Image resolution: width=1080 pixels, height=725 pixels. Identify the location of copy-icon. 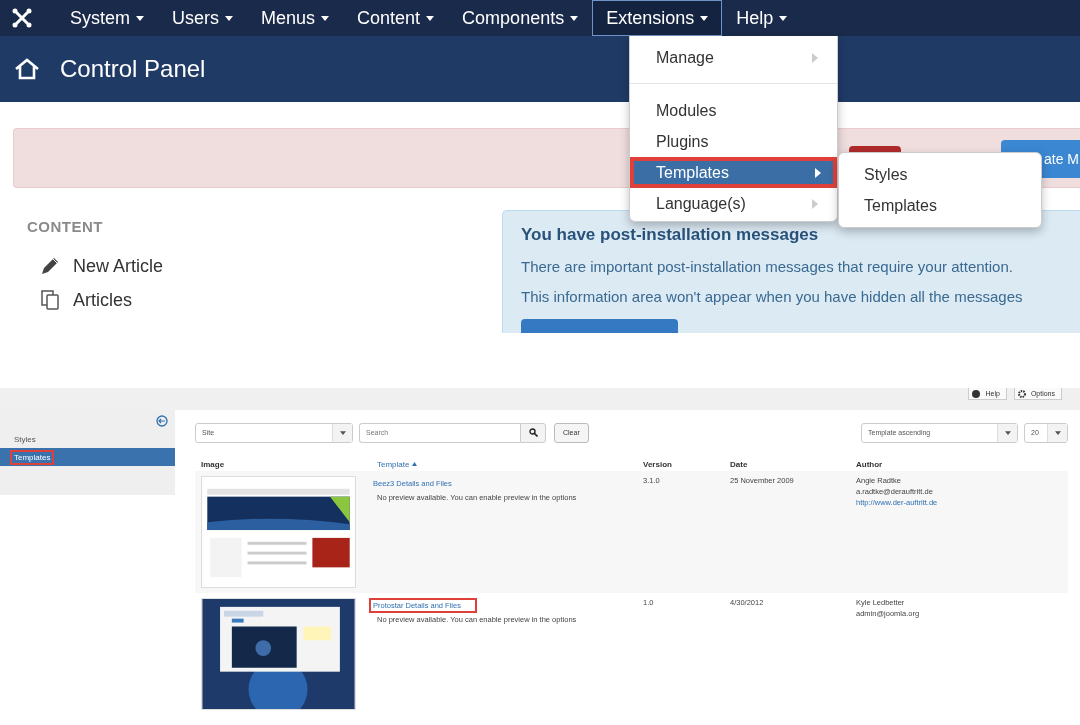
(50, 300).